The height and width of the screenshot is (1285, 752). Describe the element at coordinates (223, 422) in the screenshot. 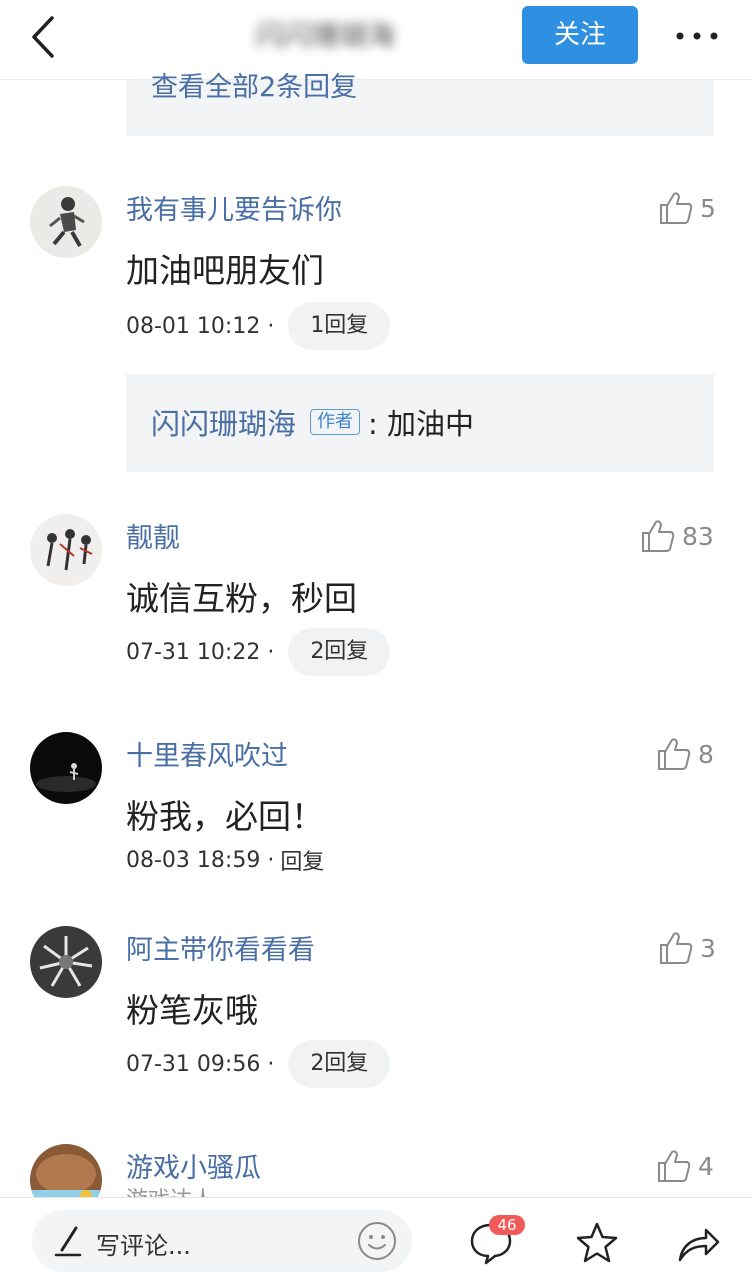

I see `reply-username: 闪闪珊瑚海` at that location.